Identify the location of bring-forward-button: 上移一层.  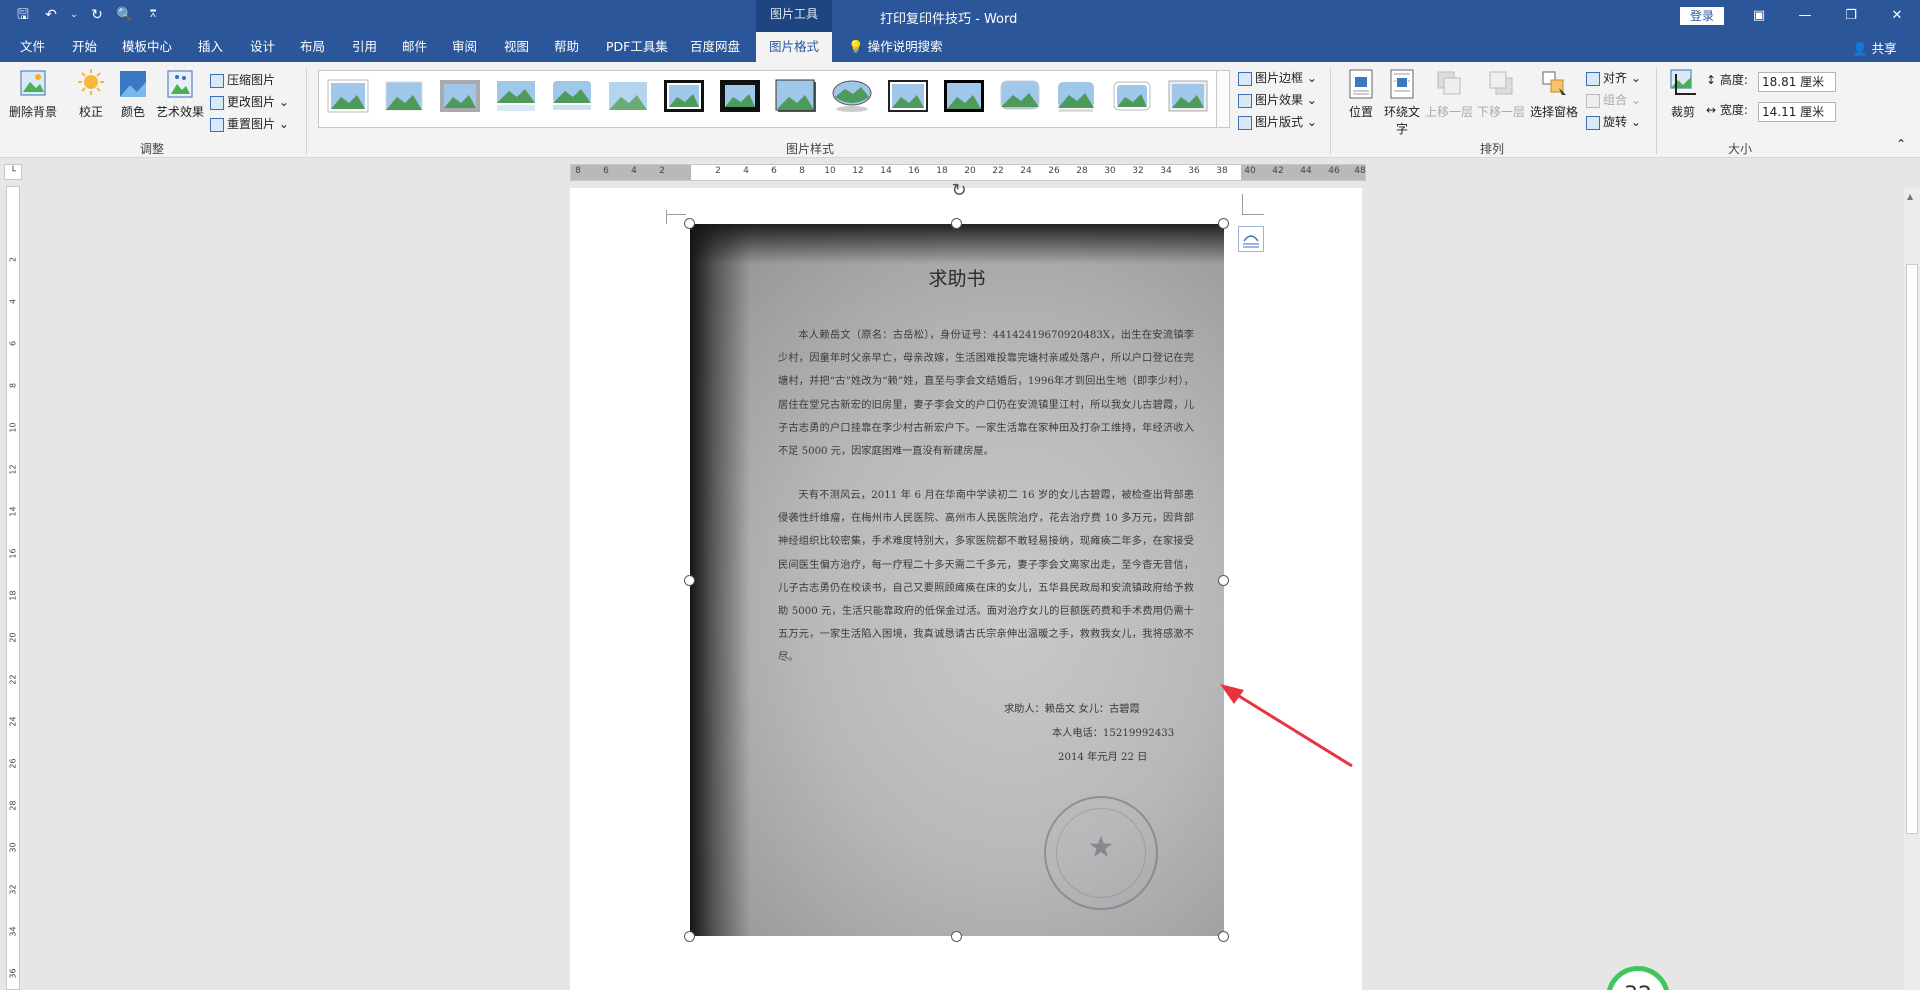
(1449, 94).